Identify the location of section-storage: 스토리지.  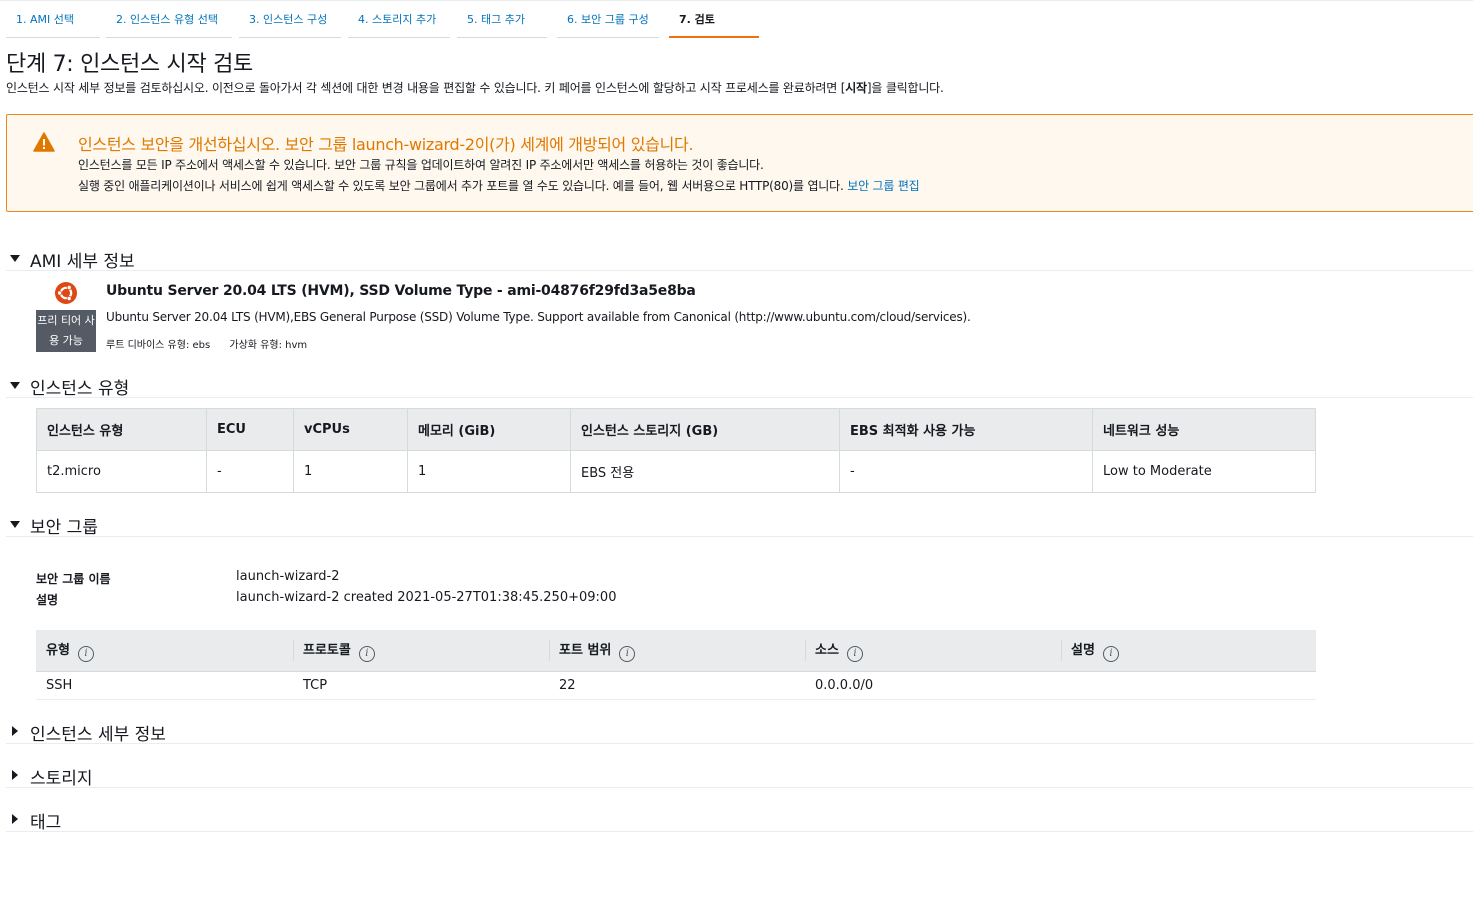
(739, 776).